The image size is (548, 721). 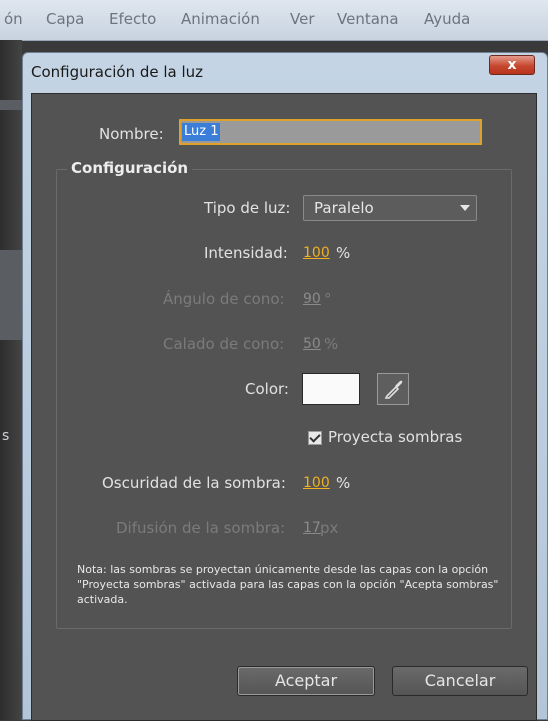 What do you see at coordinates (6, 436) in the screenshot?
I see `background-text: s` at bounding box center [6, 436].